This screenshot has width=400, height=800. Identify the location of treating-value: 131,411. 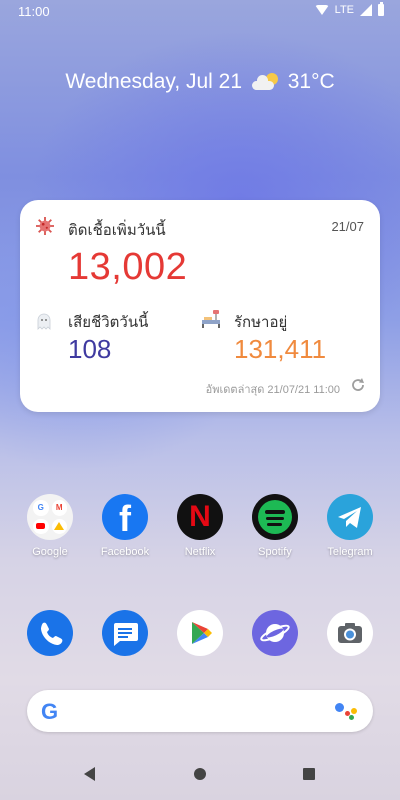
(280, 349).